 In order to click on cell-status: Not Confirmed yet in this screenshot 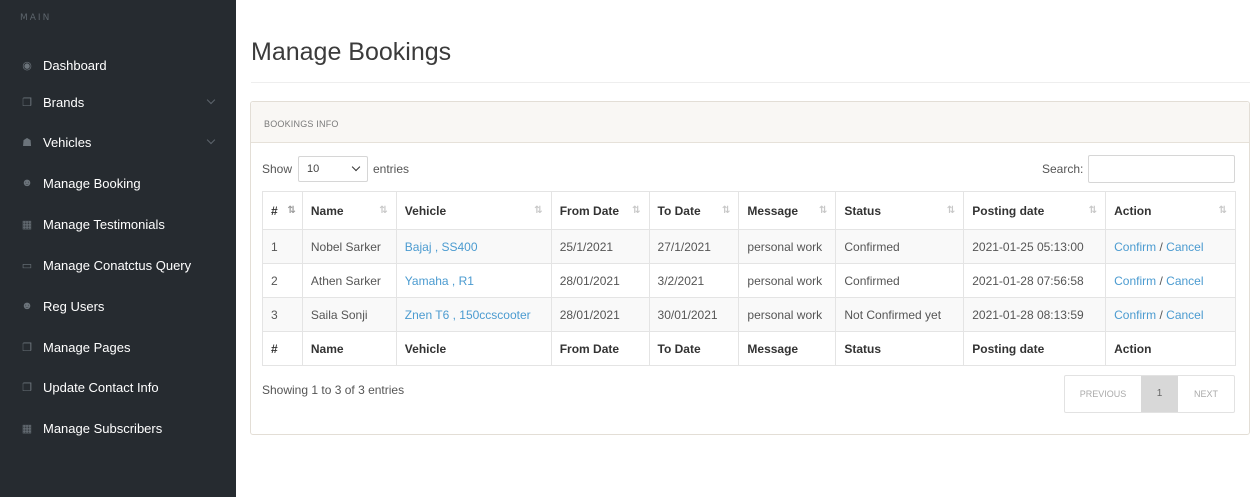, I will do `click(900, 314)`.